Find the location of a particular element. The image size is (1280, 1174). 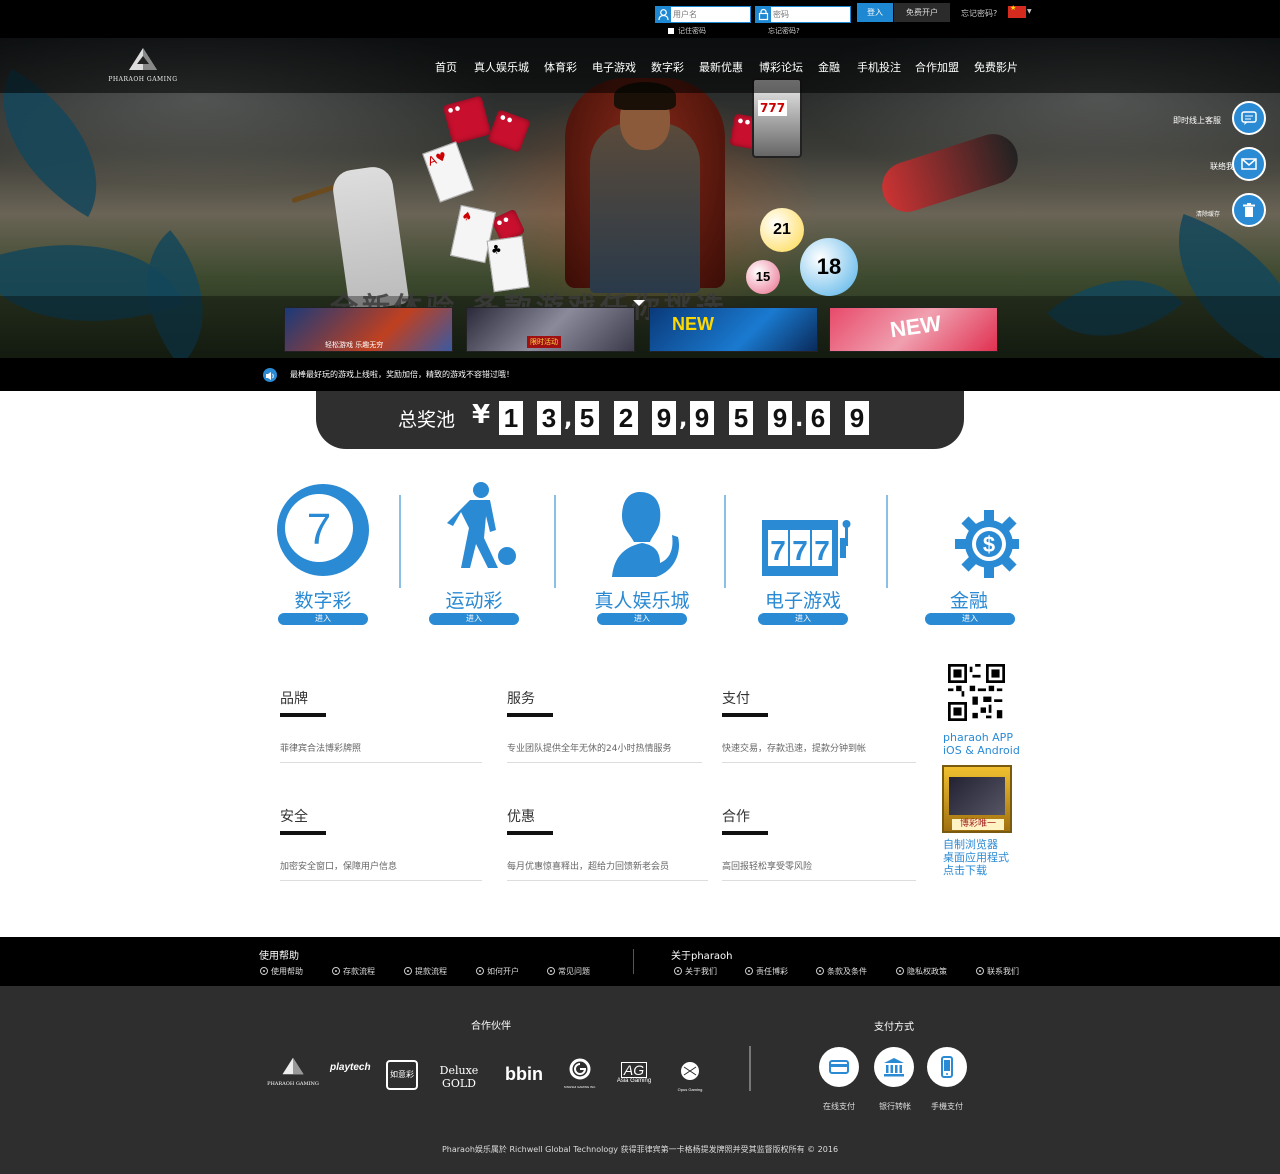

brand-name: PHARAOH GAMING is located at coordinates (143, 79).